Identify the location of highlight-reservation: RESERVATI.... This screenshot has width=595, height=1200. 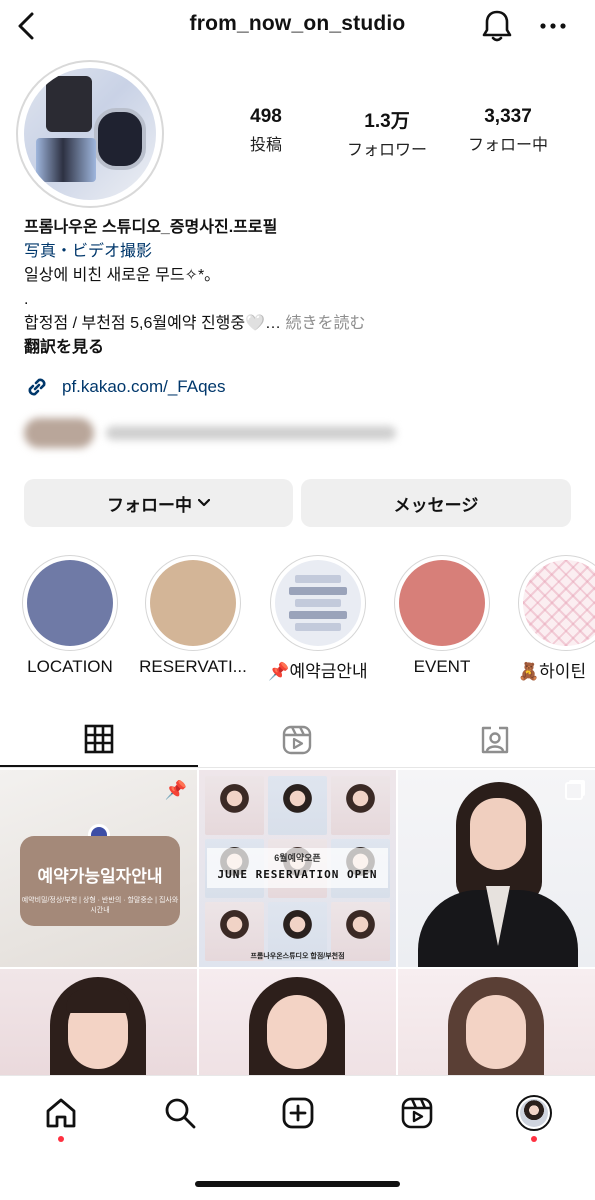
(193, 616).